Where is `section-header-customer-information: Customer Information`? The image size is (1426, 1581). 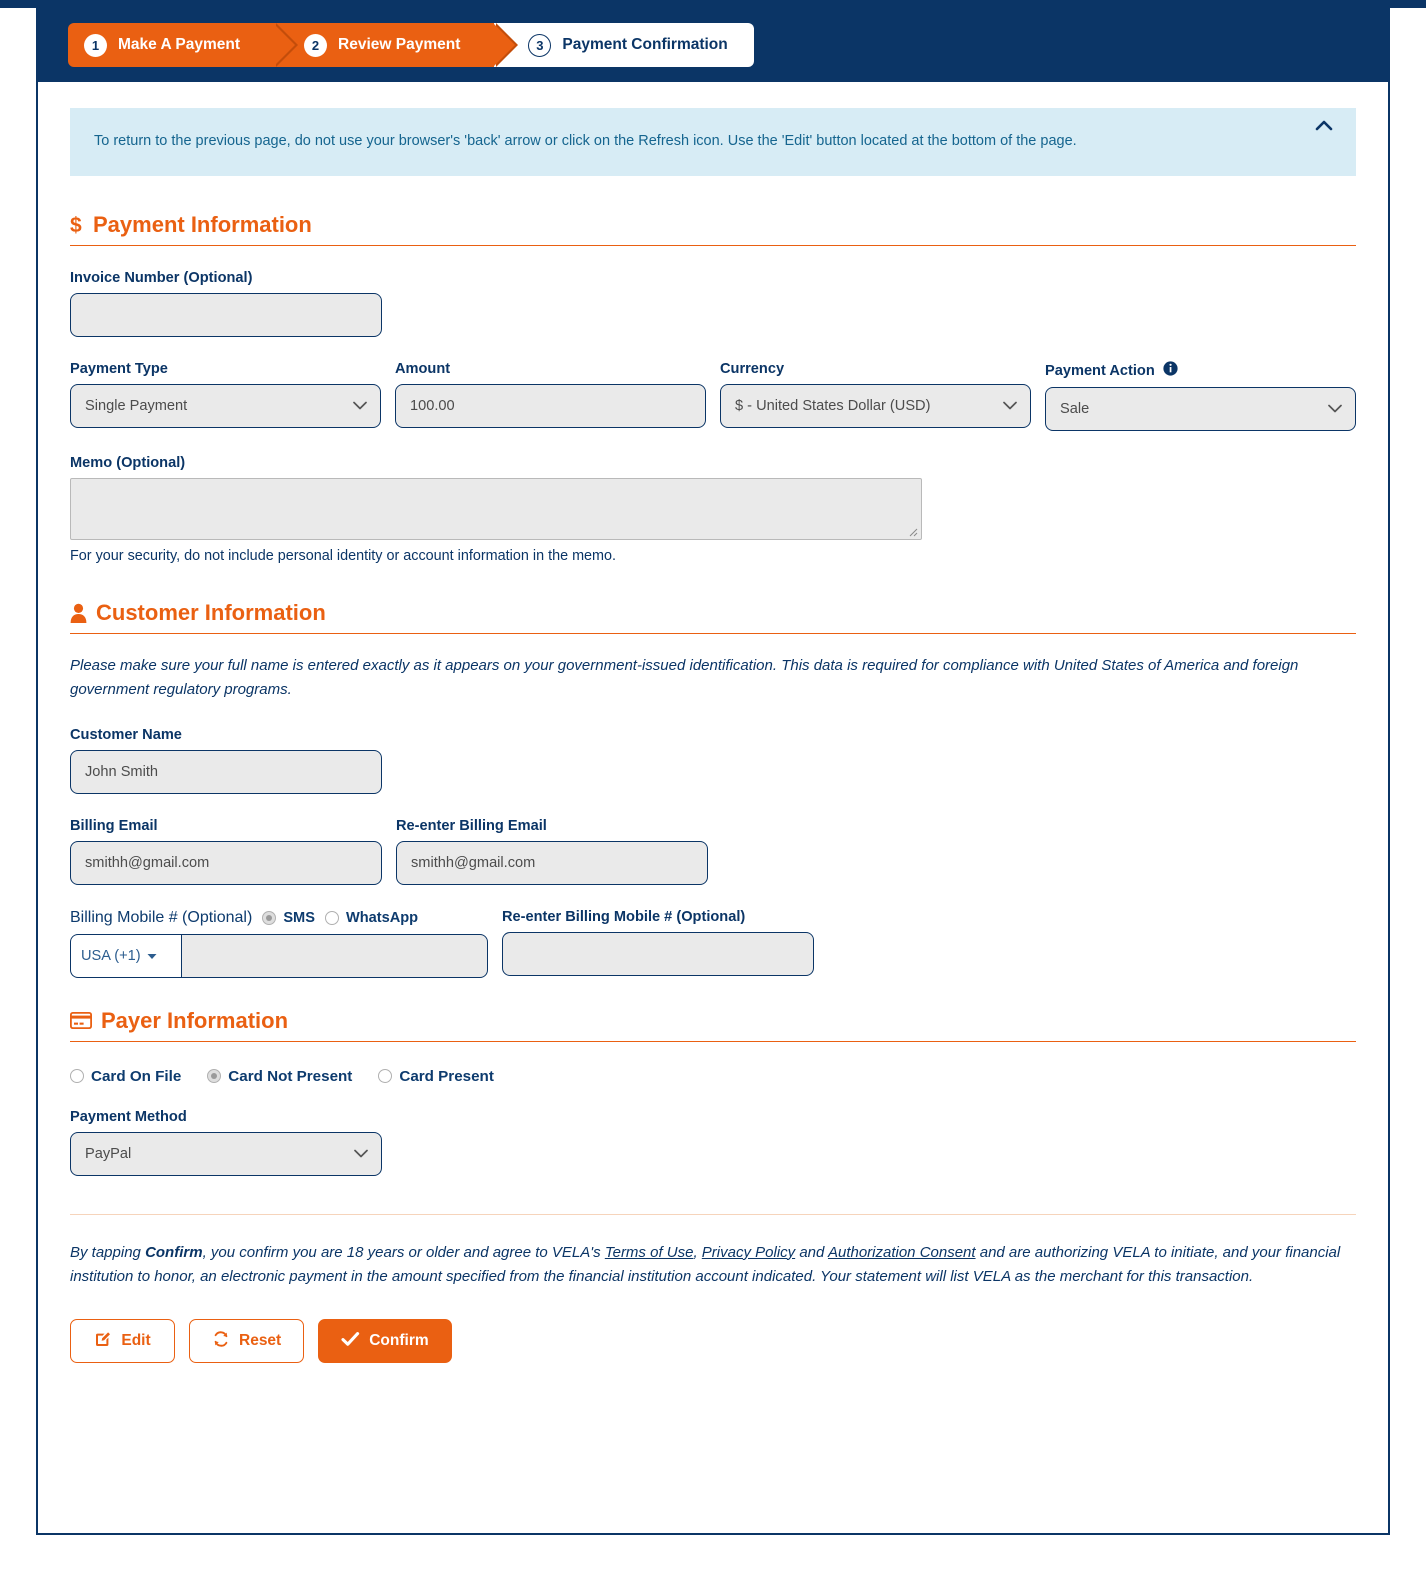
section-header-customer-information: Customer Information is located at coordinates (713, 617).